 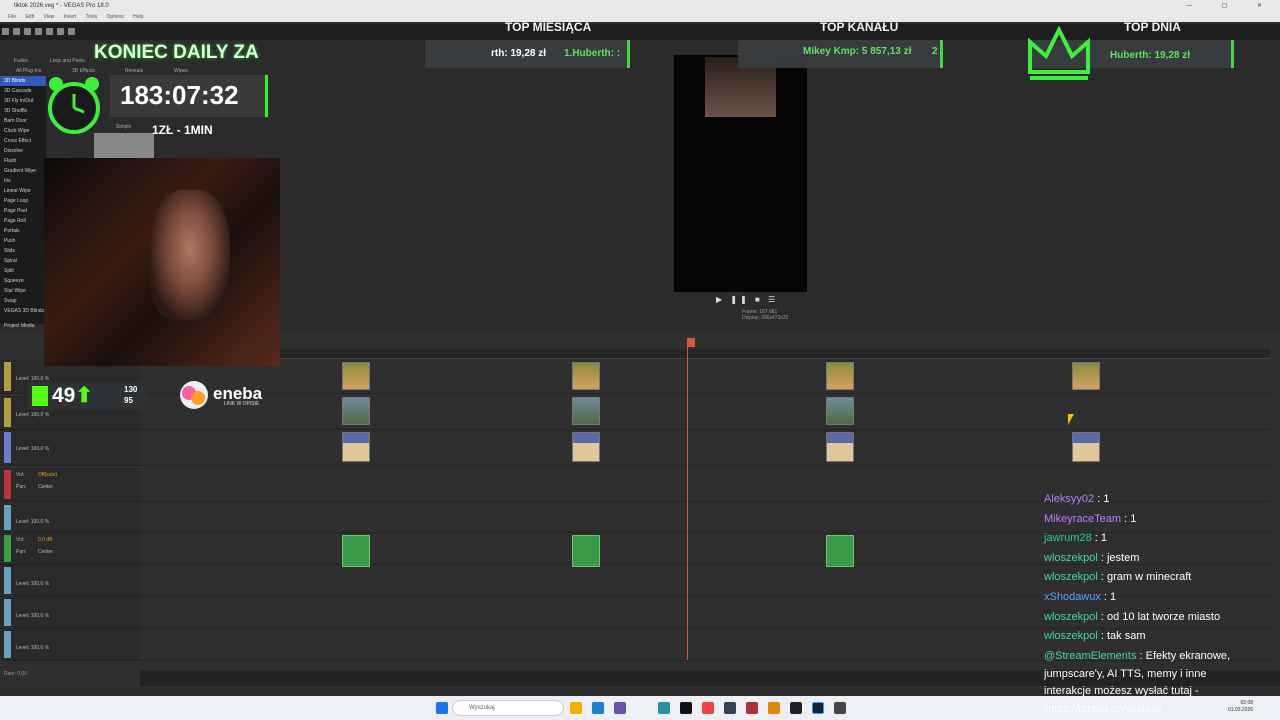 What do you see at coordinates (23, 111) in the screenshot?
I see `transition-item: 3D Shuffle` at bounding box center [23, 111].